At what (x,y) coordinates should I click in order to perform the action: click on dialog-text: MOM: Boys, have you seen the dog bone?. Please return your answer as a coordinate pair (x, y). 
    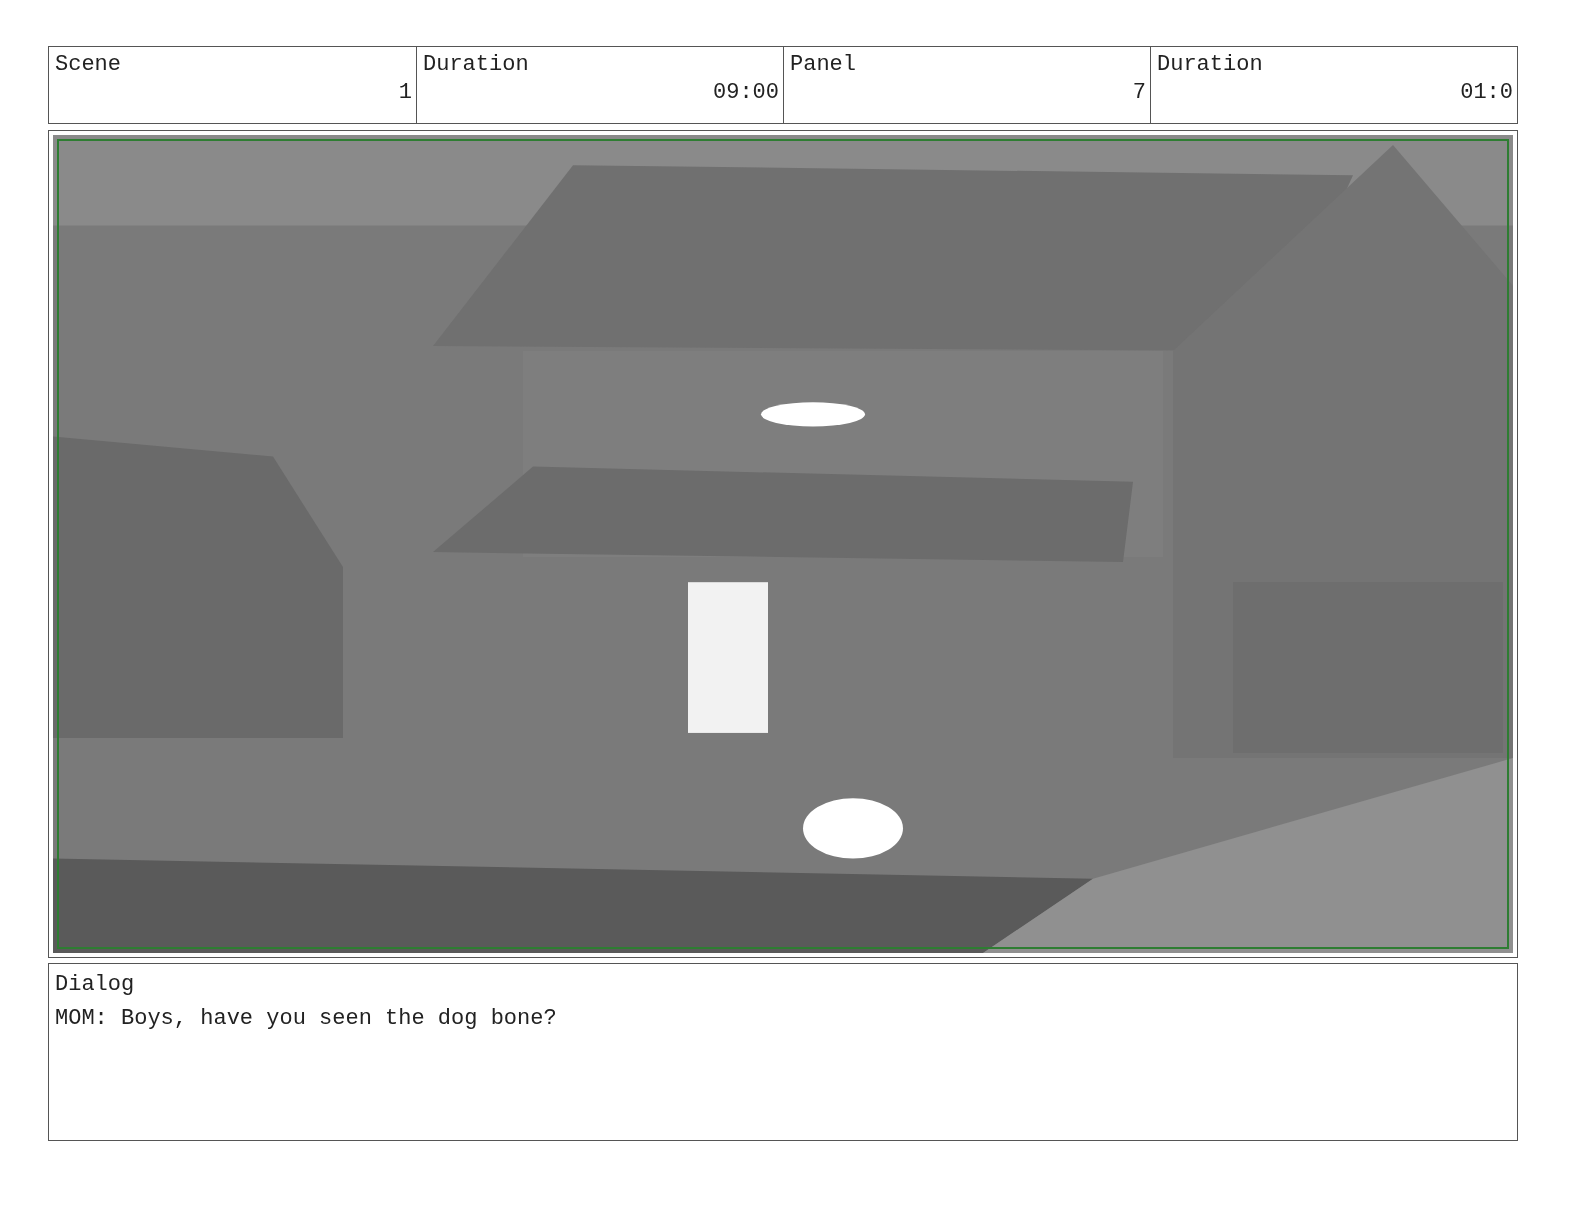
    Looking at the image, I should click on (306, 1019).